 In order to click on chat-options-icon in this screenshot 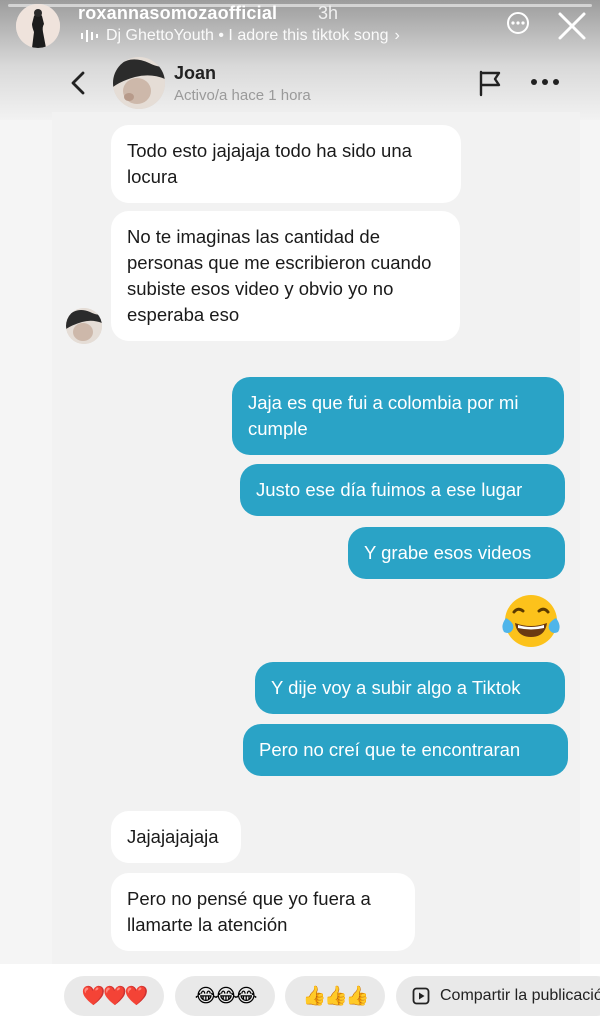, I will do `click(545, 82)`.